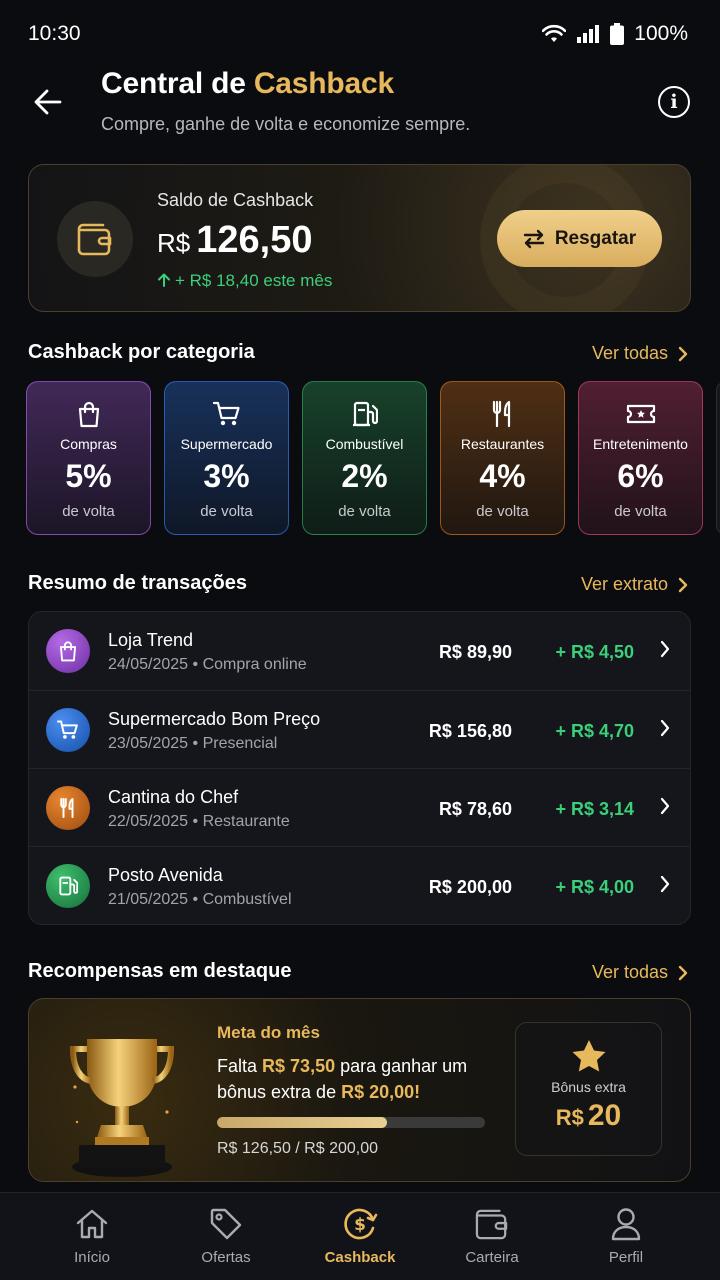  I want to click on status-icons: 100%, so click(615, 34).